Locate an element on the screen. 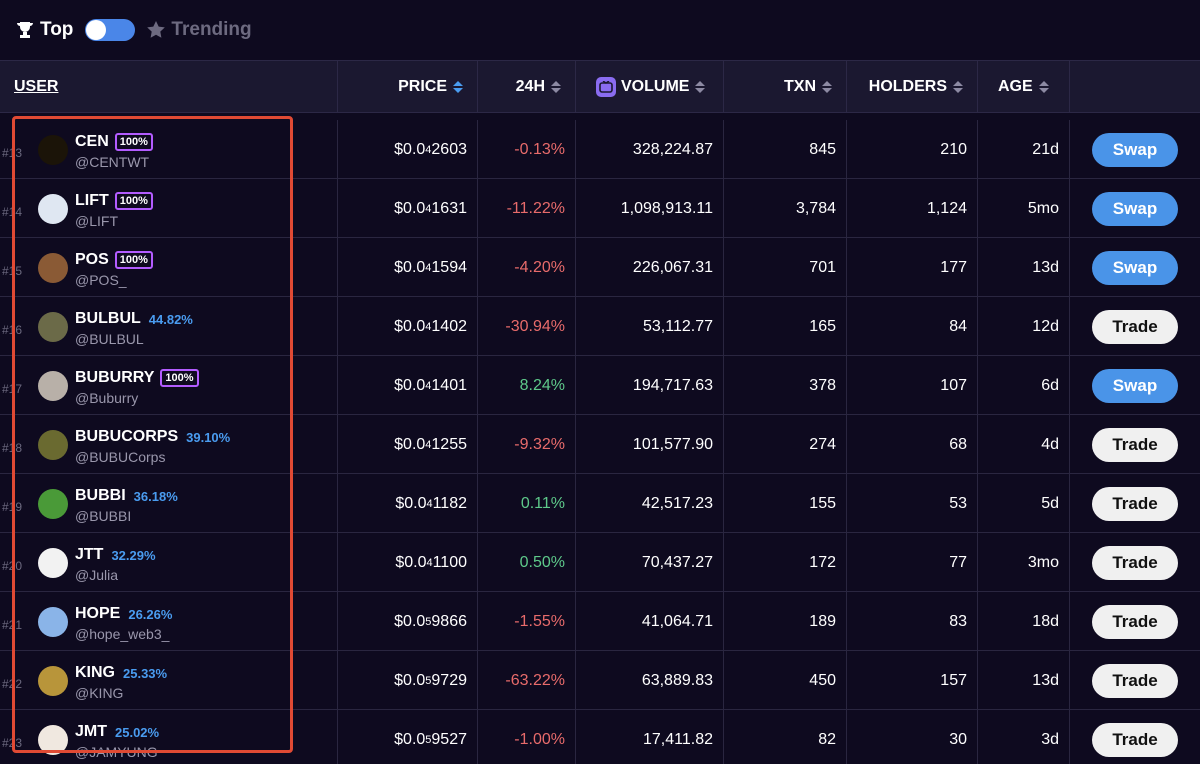 The height and width of the screenshot is (764, 1200). user-cell: #23 JMT 25.02% @JAMYUNG is located at coordinates (169, 737).